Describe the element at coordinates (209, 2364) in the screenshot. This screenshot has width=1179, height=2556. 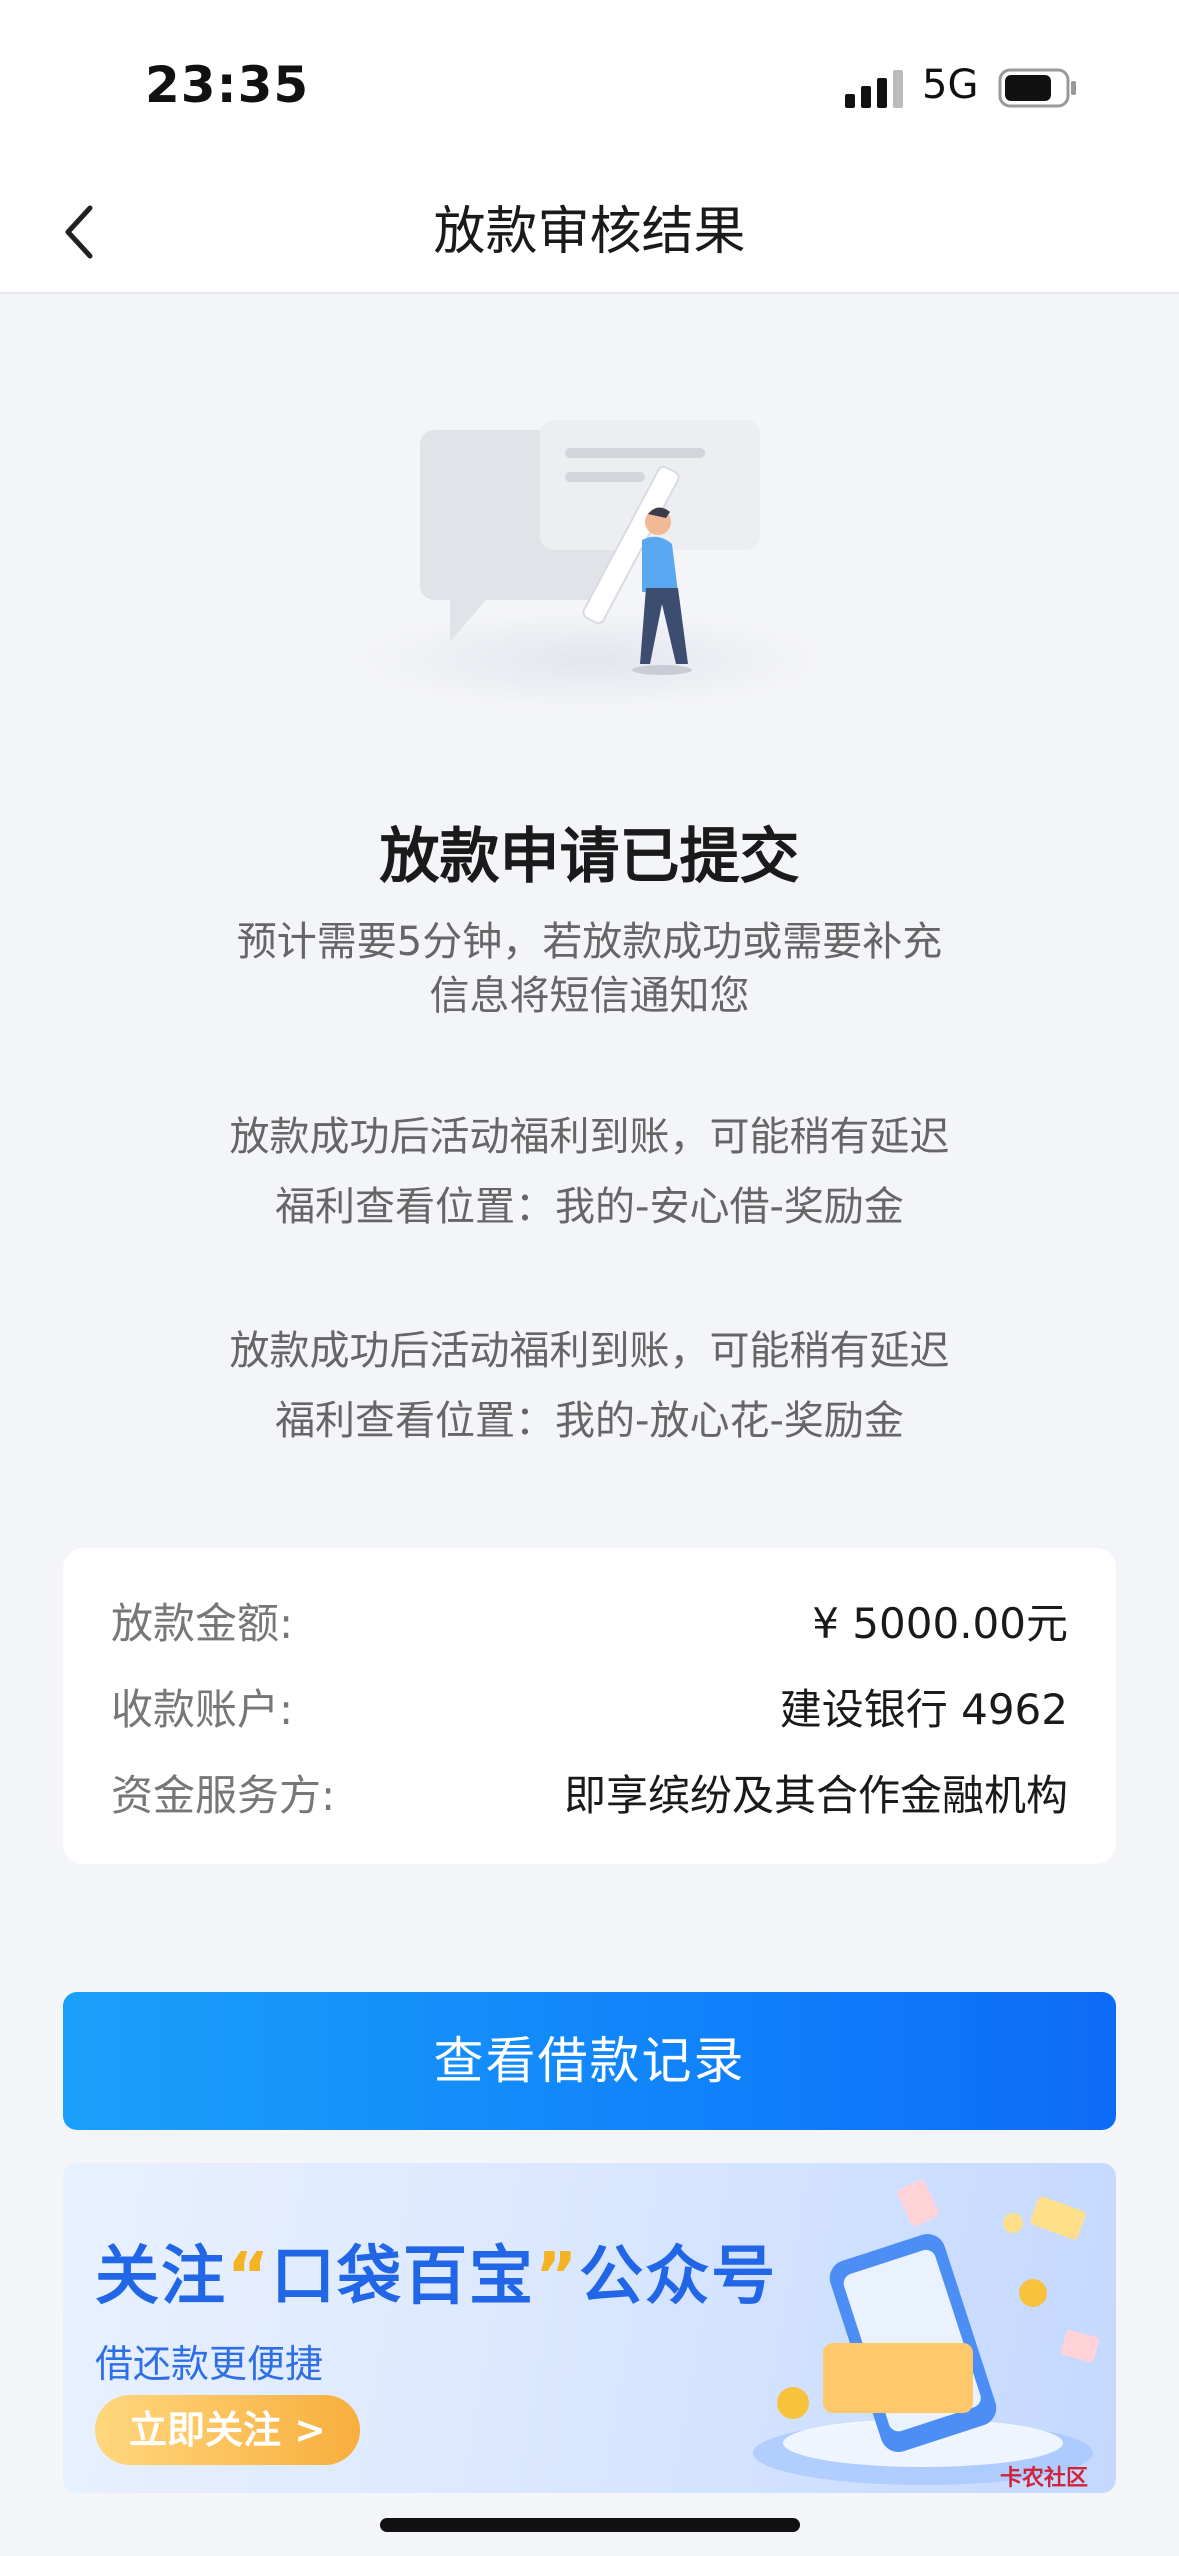
I see `banner-subtitle: 借还款更便捷` at that location.